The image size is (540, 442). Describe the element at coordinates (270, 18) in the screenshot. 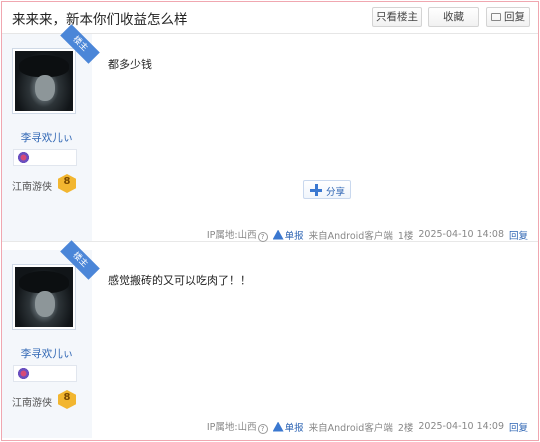

I see `thread-header: 来来来，新本你们收益怎么样 只看楼主 收藏 回复` at that location.